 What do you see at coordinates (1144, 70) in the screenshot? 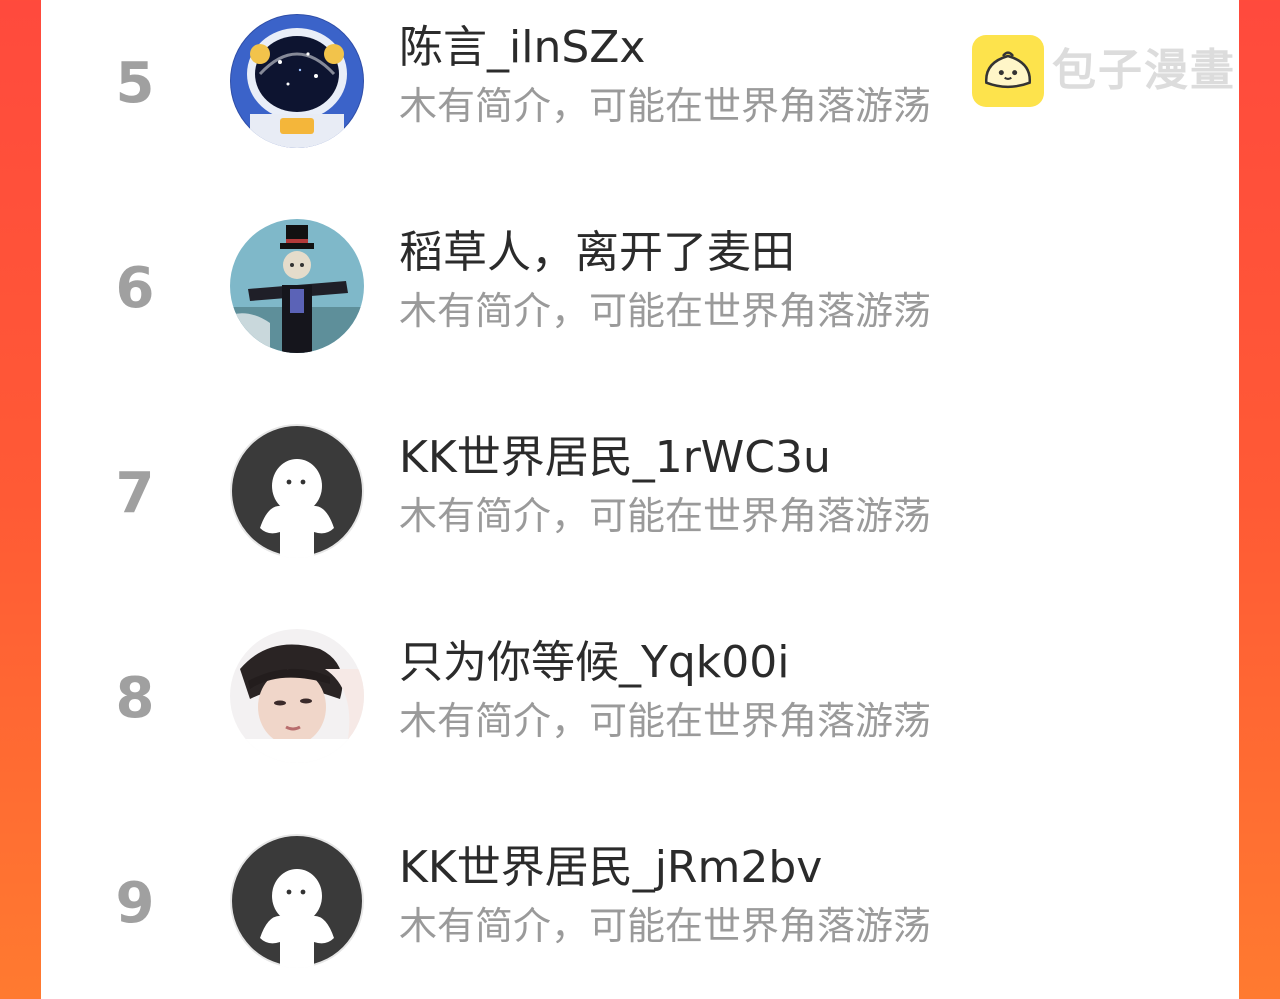
I see `watermark-text: 包子漫畫` at bounding box center [1144, 70].